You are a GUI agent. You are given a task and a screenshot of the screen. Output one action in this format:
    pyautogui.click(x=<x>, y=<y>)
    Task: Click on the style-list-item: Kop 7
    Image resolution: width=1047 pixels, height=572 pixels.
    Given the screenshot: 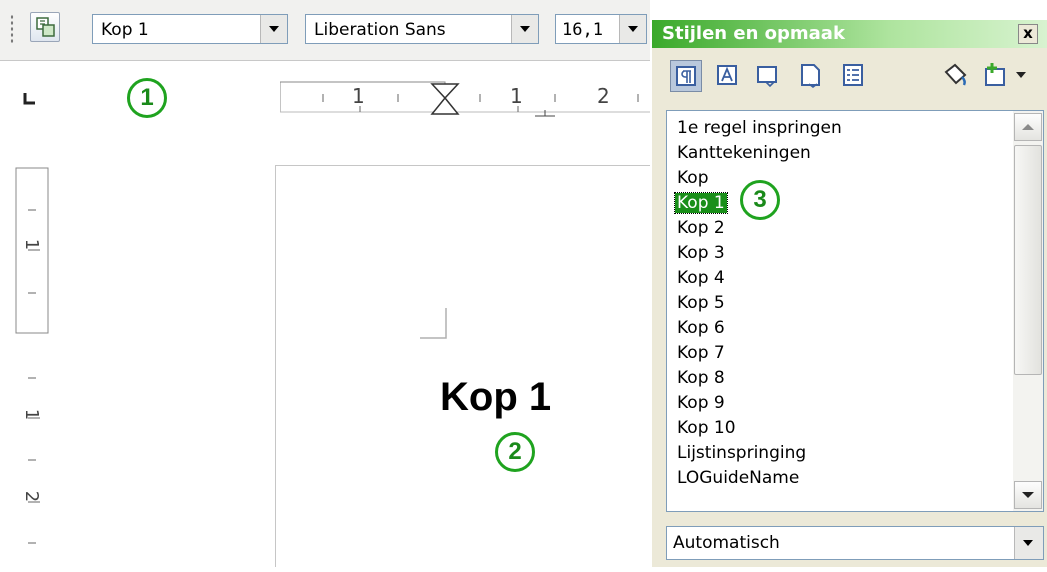 What is the action you would take?
    pyautogui.click(x=701, y=353)
    